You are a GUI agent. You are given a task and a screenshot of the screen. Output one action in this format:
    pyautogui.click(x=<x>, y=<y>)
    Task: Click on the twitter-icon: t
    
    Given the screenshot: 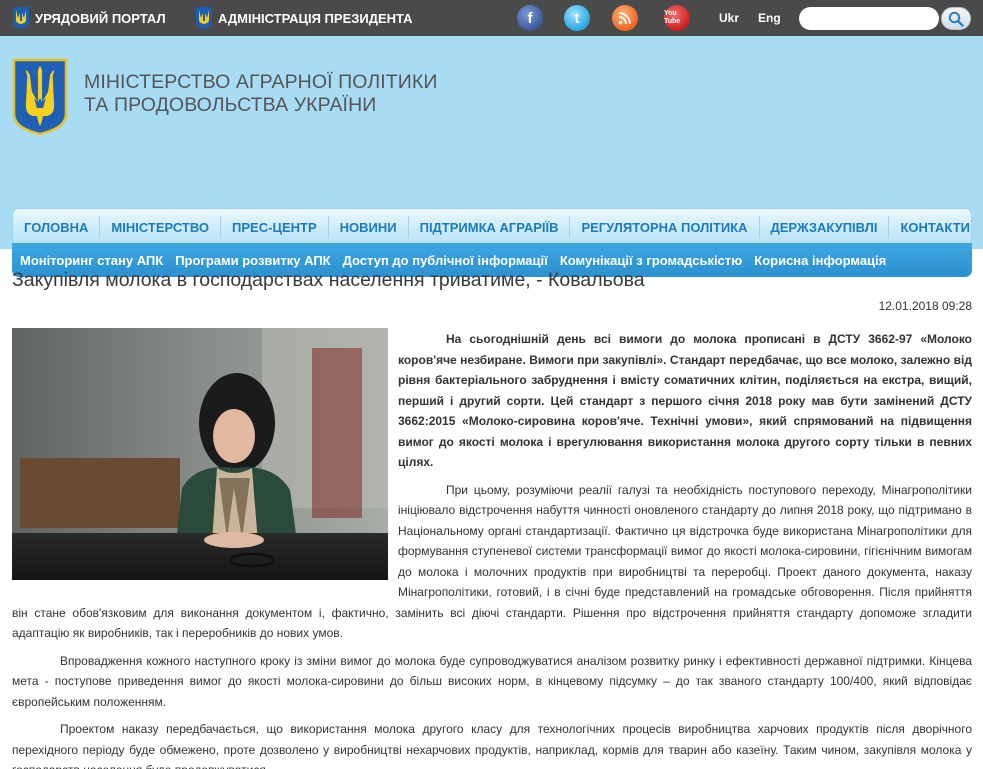 What is the action you would take?
    pyautogui.click(x=577, y=18)
    